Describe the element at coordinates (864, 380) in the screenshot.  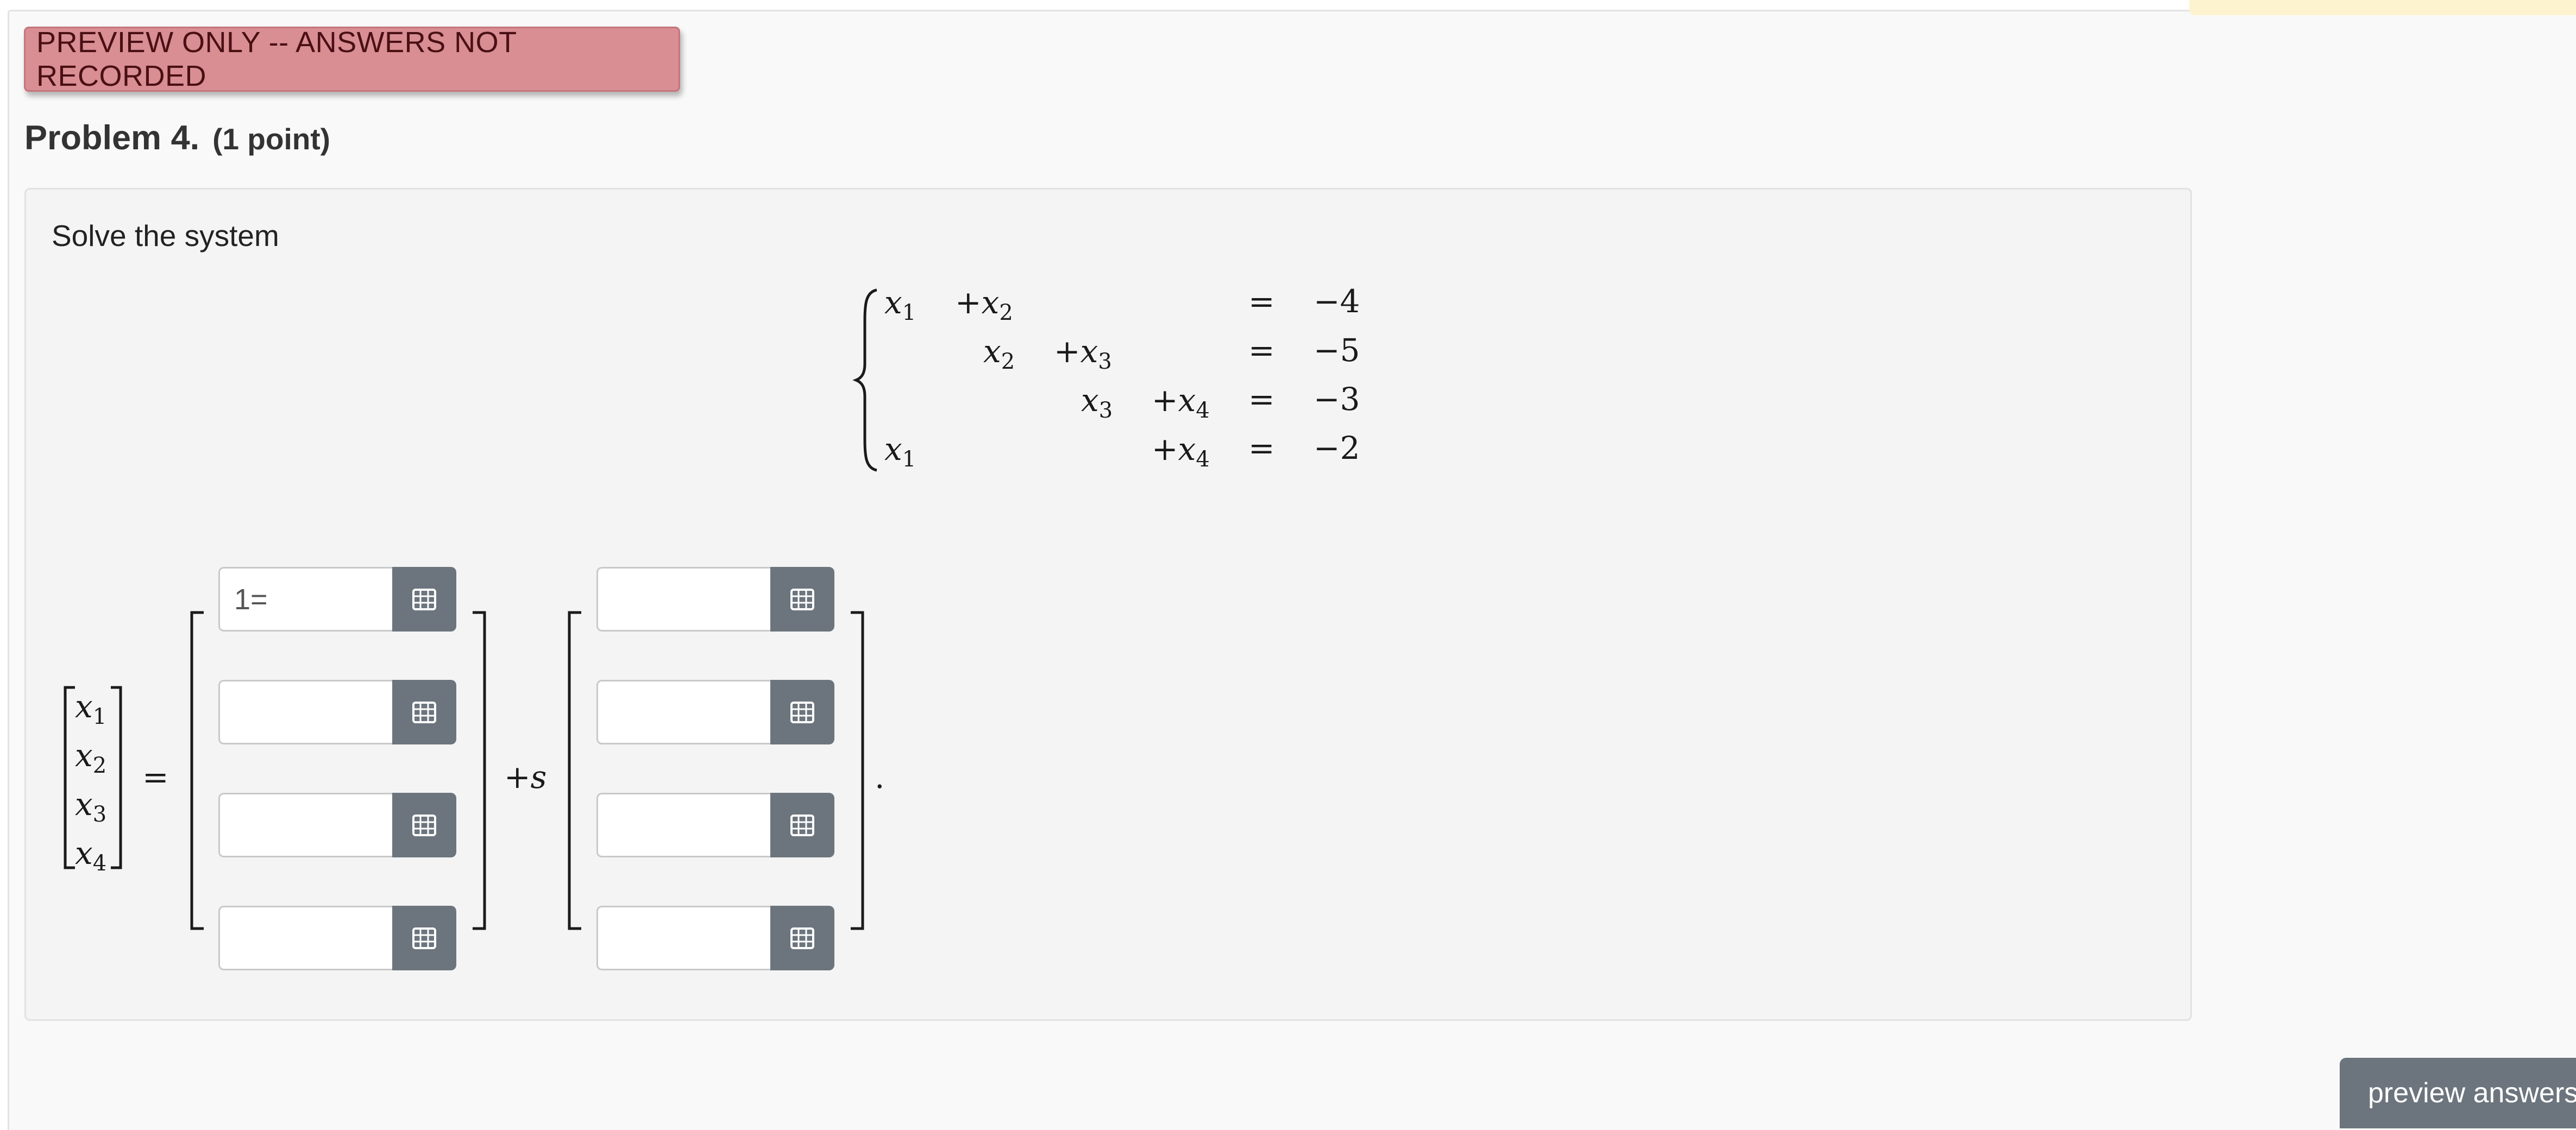
I see `system-left-brace` at that location.